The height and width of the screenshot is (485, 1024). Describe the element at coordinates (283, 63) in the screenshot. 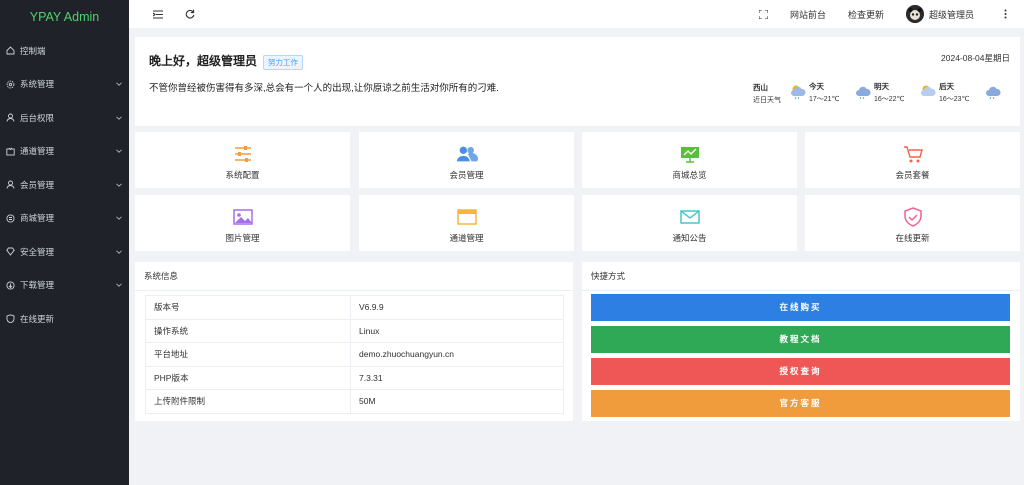

I see `status-badge: 努力工作` at that location.